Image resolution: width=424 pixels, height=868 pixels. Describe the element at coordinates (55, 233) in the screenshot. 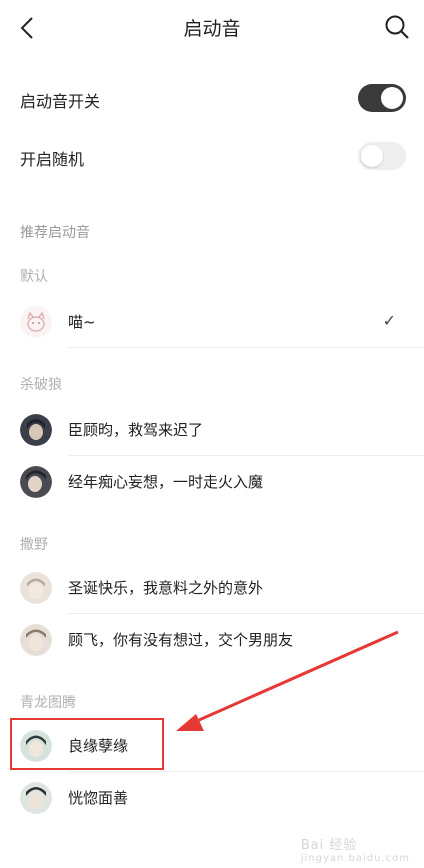

I see `recommended-section-title: 推荐启动音` at that location.